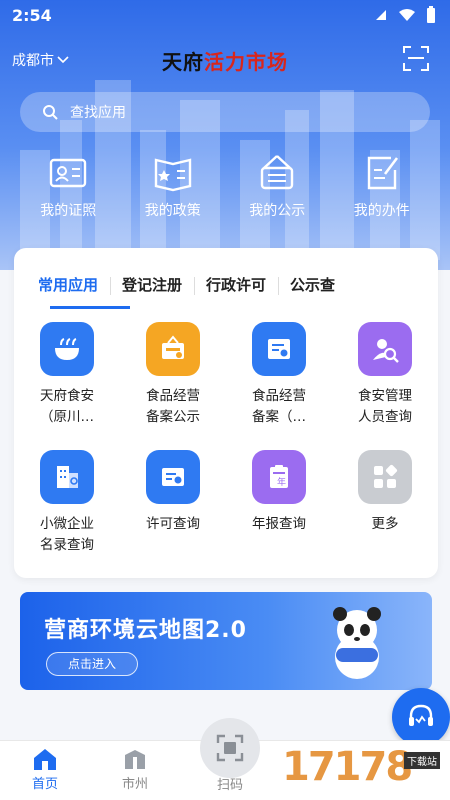 Image resolution: width=450 pixels, height=800 pixels. I want to click on tab-label: 行政许可, so click(236, 285).